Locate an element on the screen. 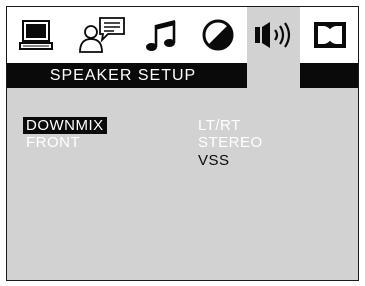  dolby-icon is located at coordinates (330, 35).